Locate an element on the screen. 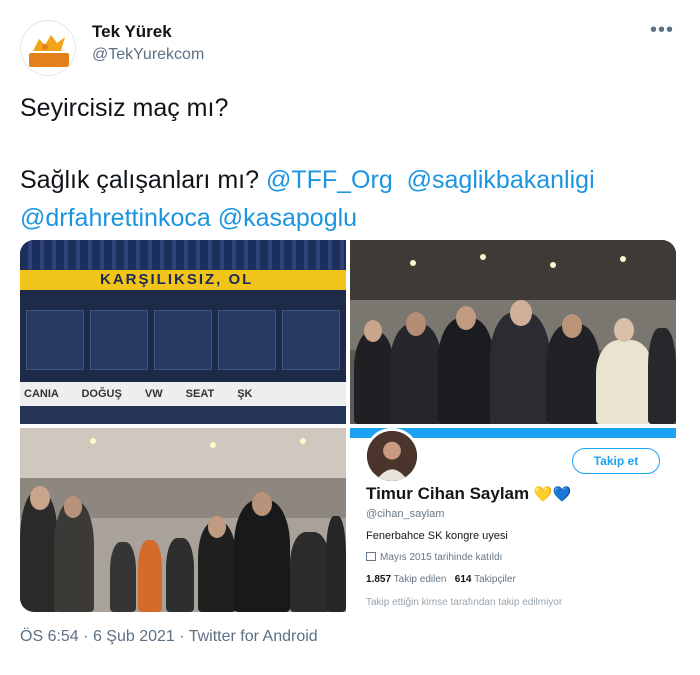  stadium-upper-stand is located at coordinates (183, 255).